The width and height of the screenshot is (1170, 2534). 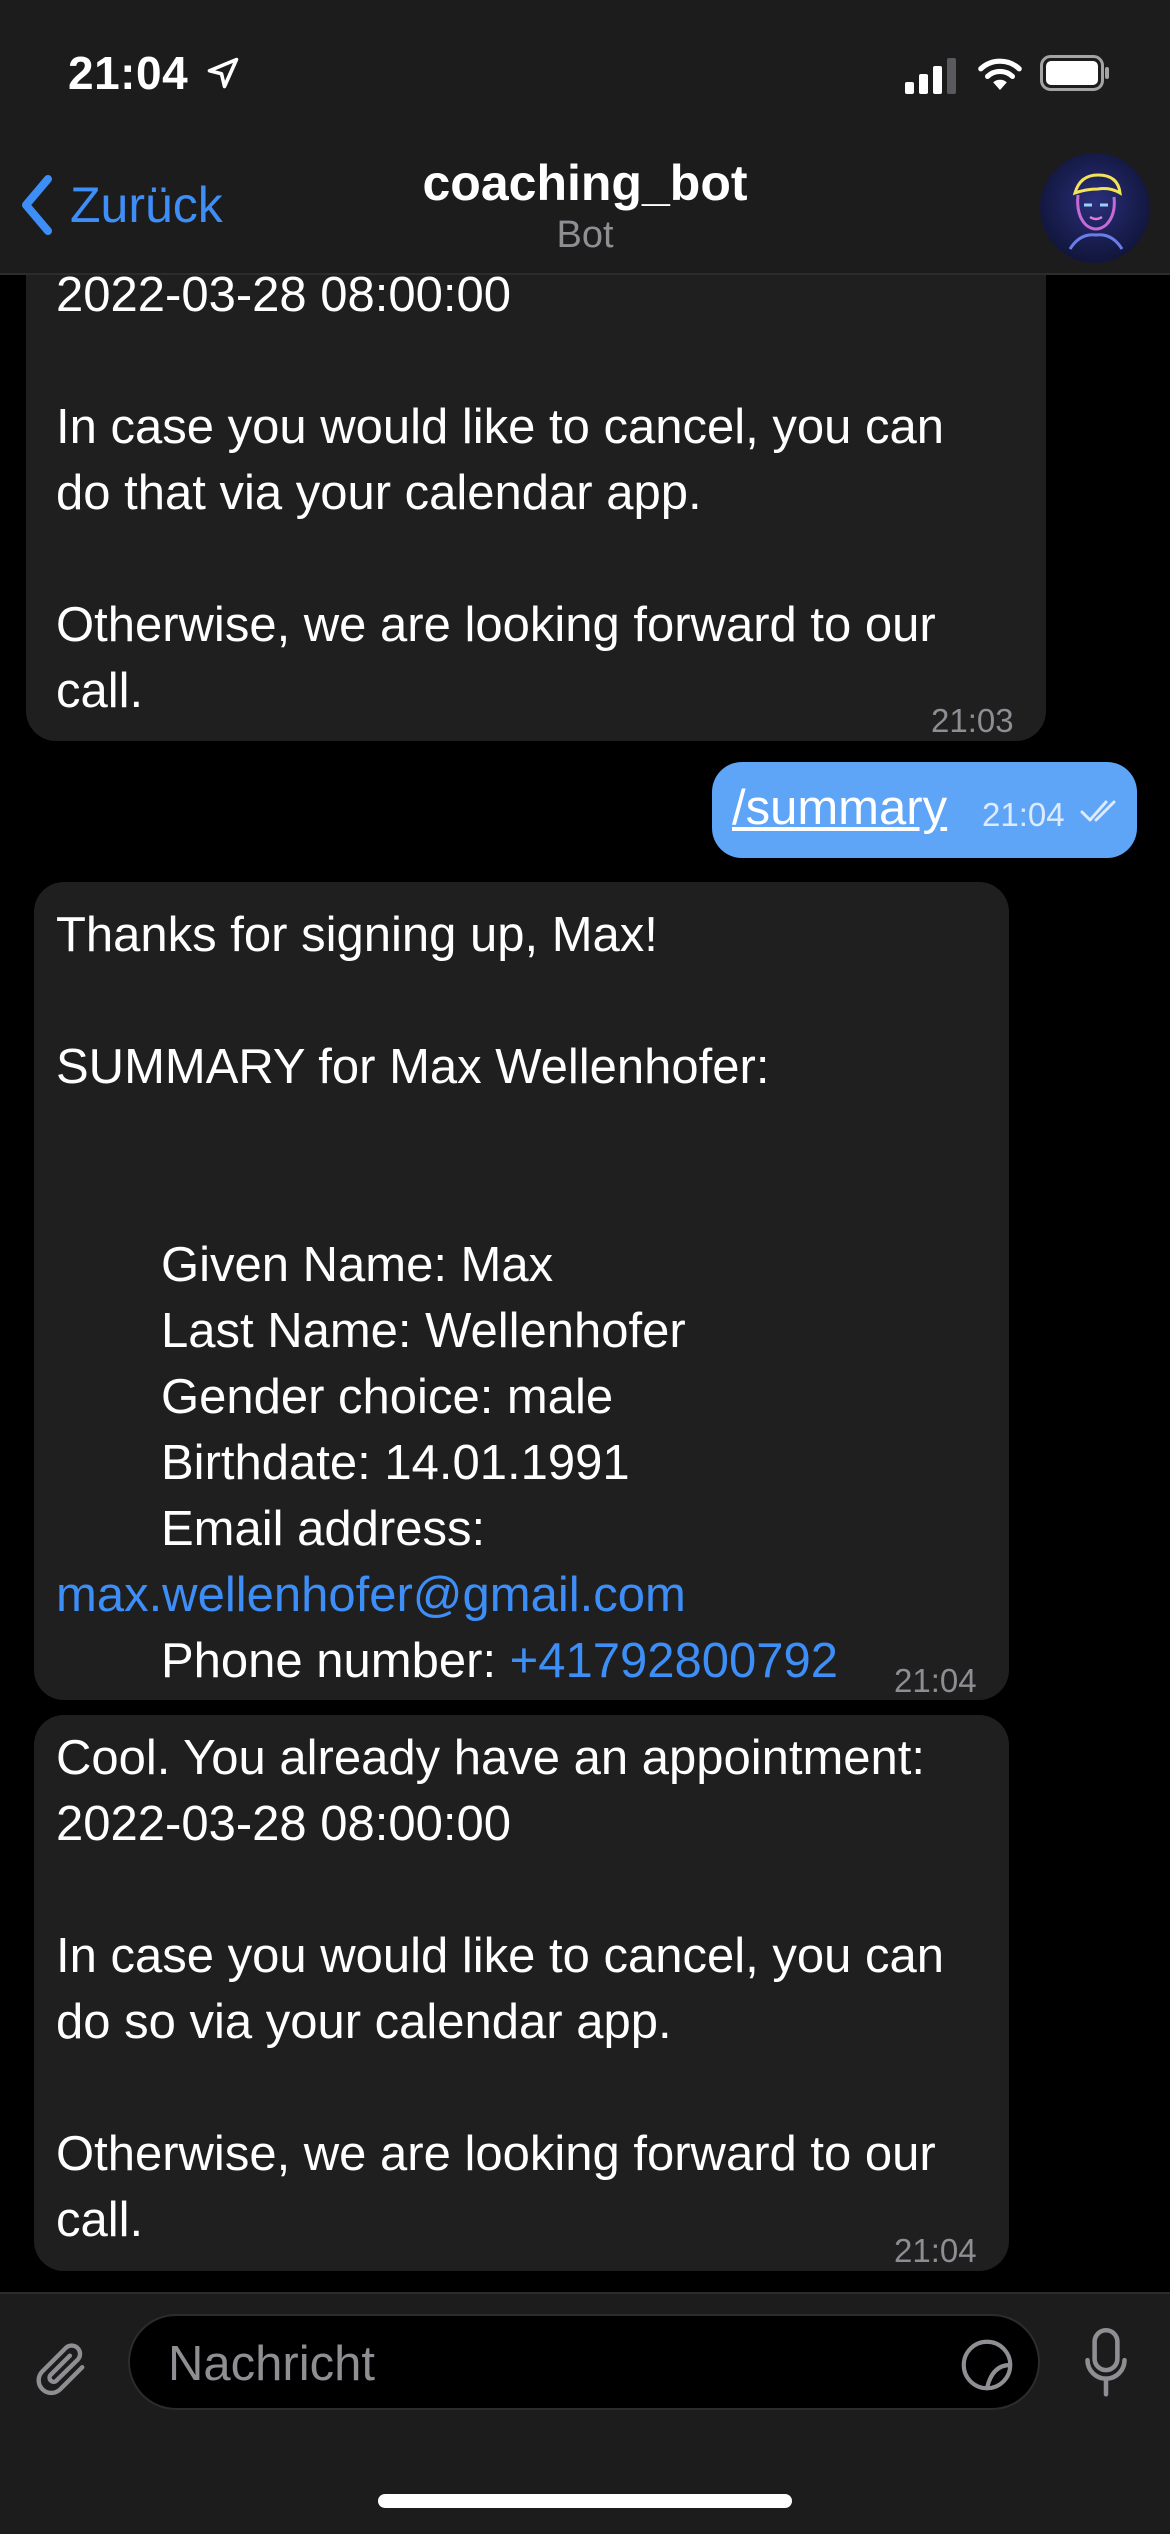 I want to click on summary-phone-row: Phone number: +41792800792, so click(x=526, y=1661).